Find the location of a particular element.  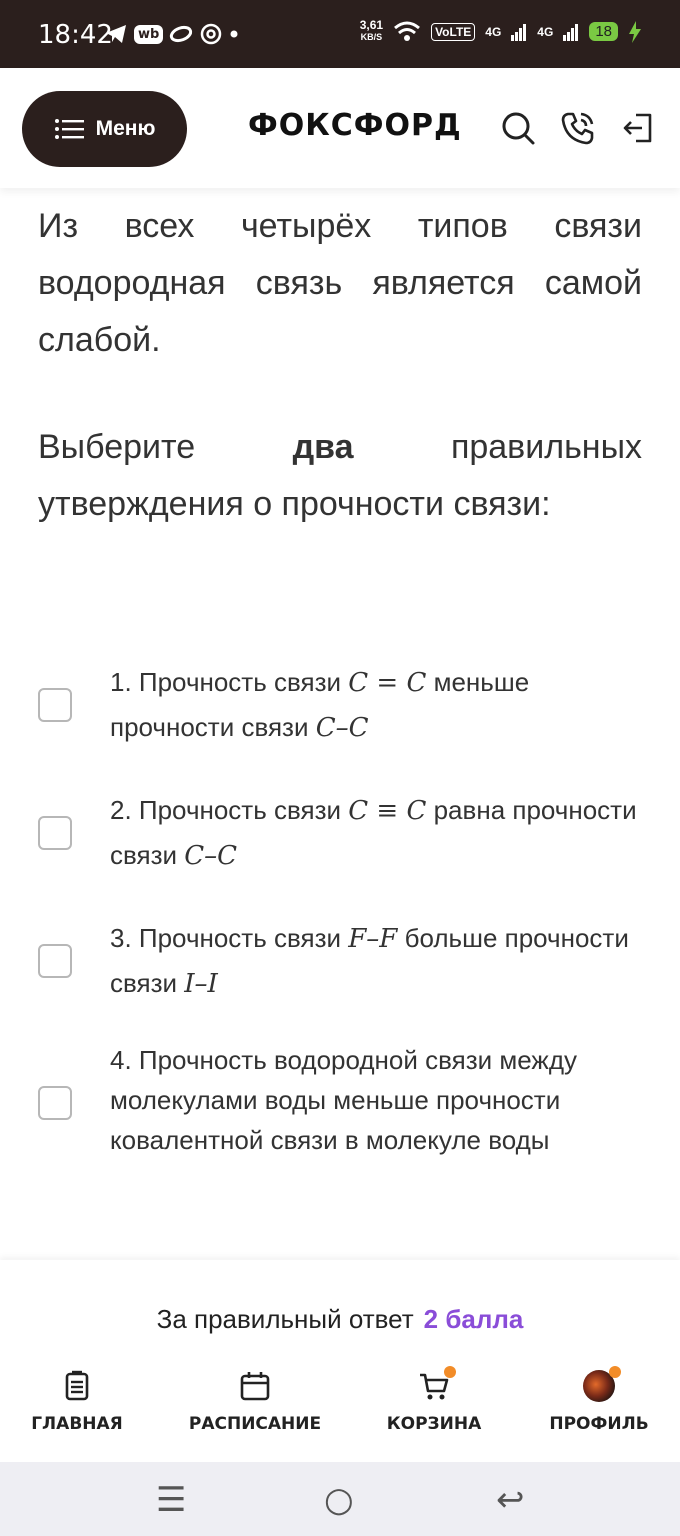

search-icon is located at coordinates (518, 128).